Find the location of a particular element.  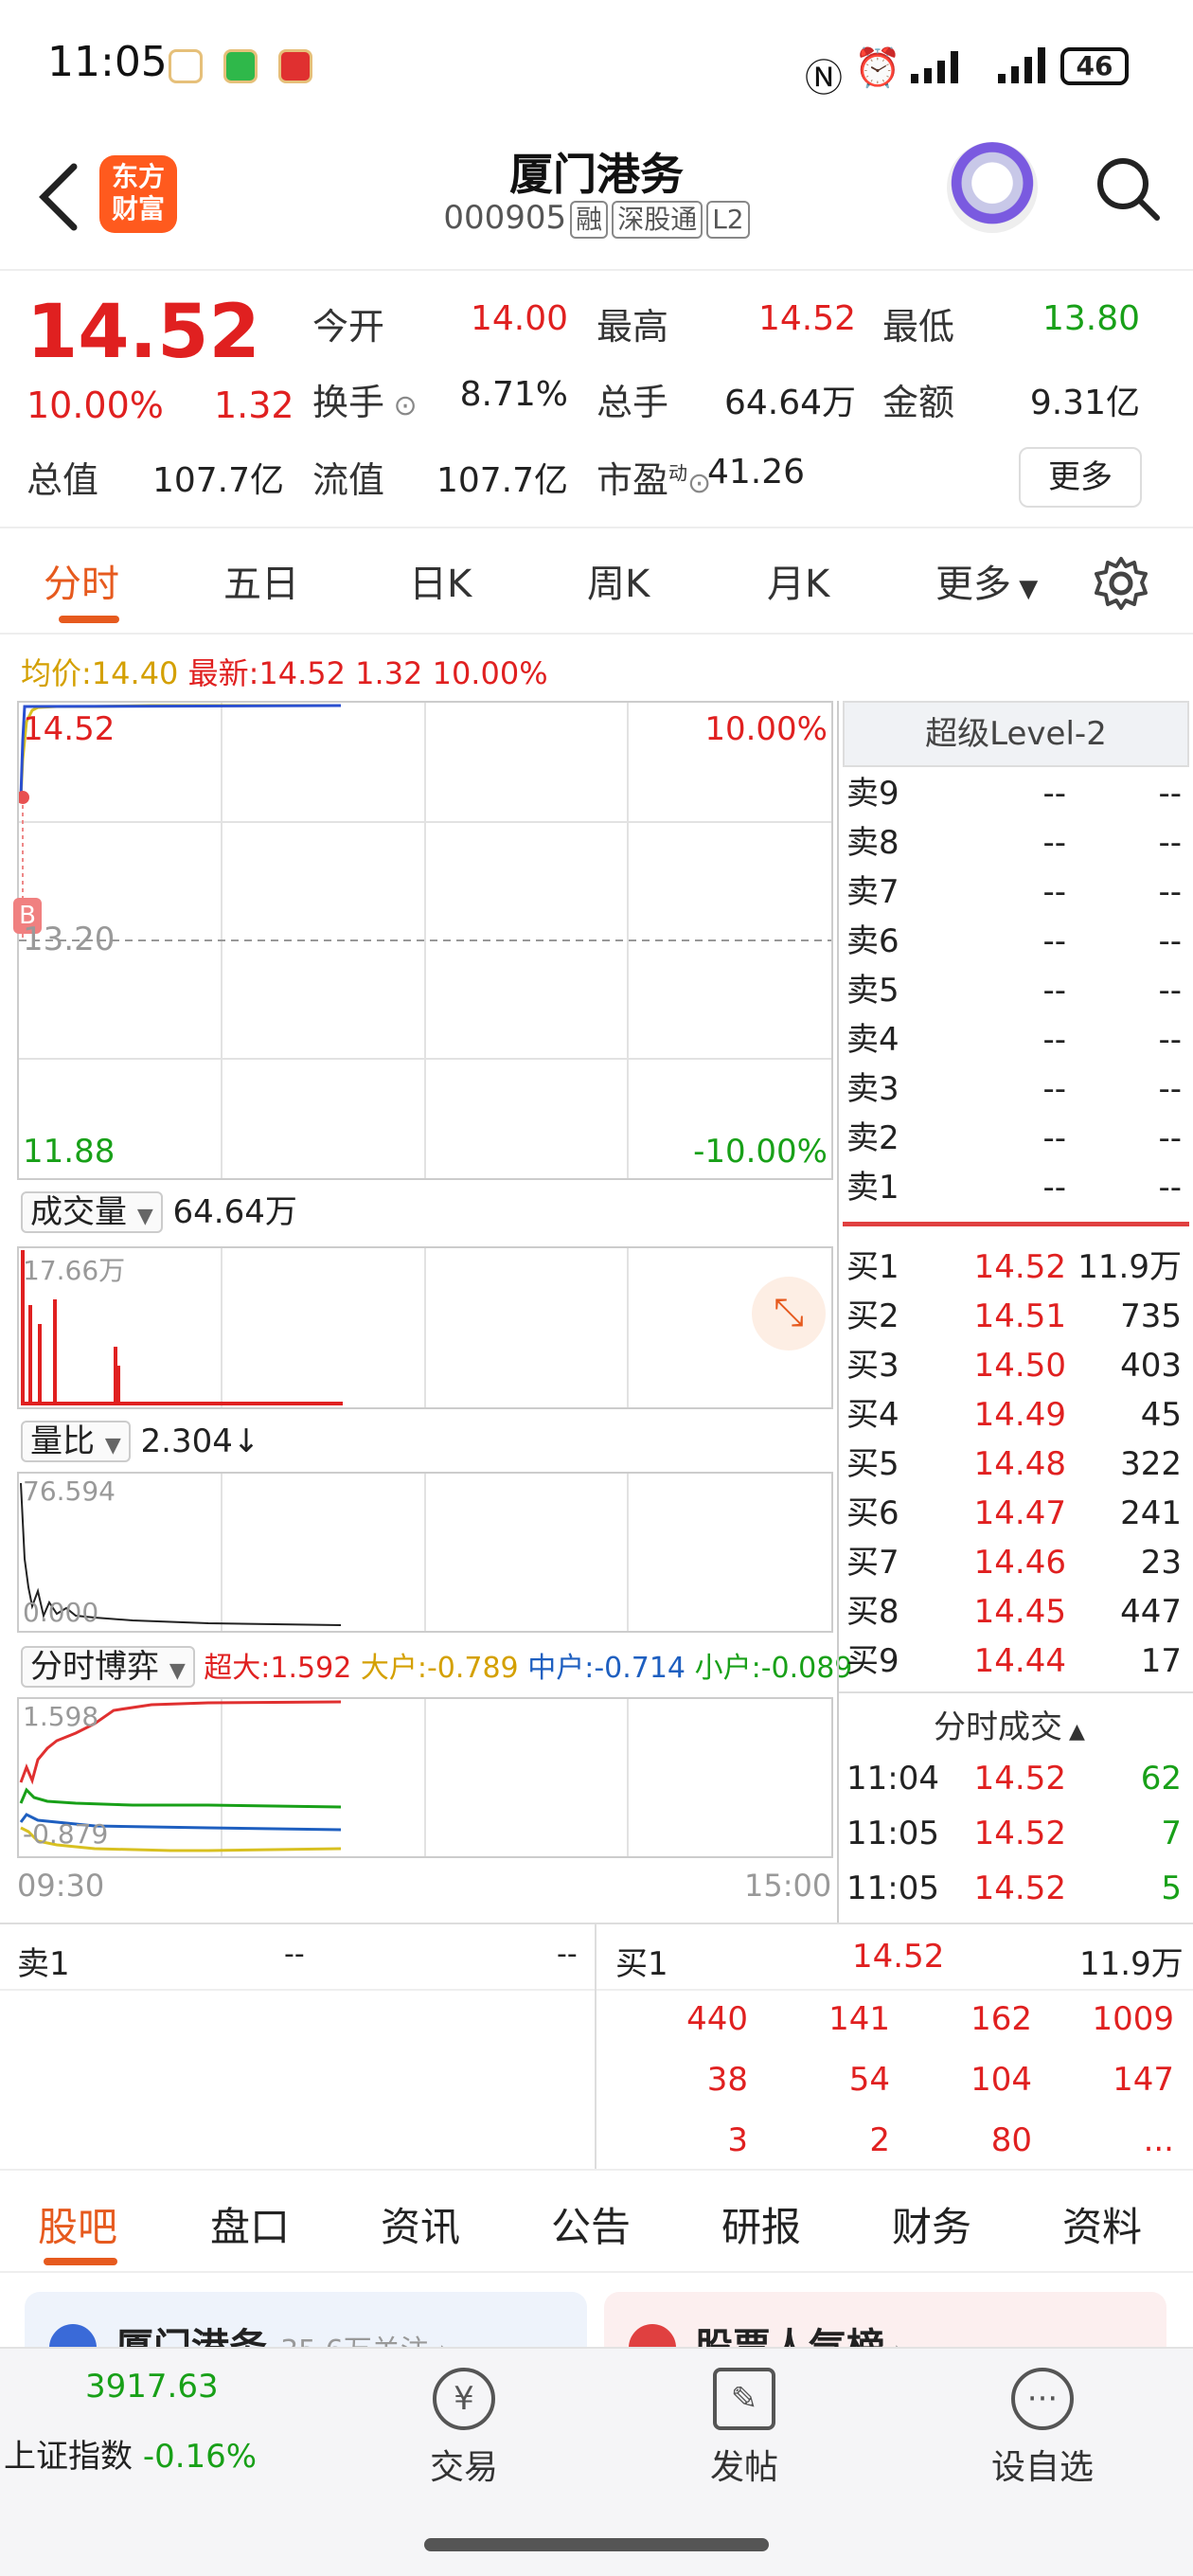

change-percent: 10.00% is located at coordinates (95, 405).